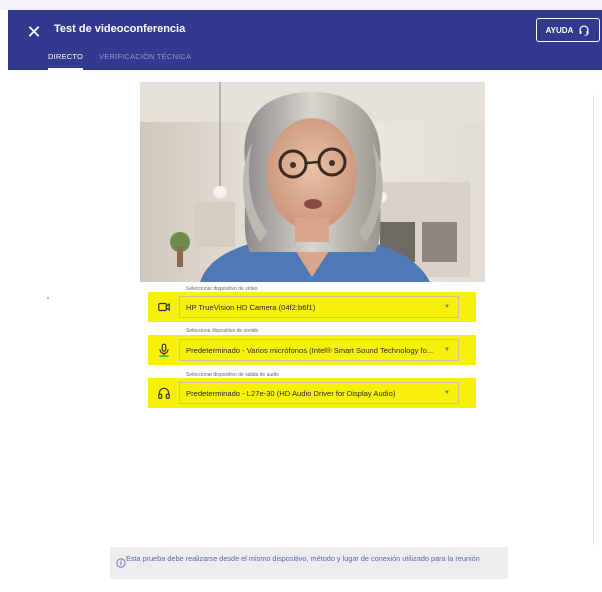 The width and height of the screenshot is (602, 592). I want to click on sound-device-label: Selecciona dispositivo de sonido, so click(222, 331).